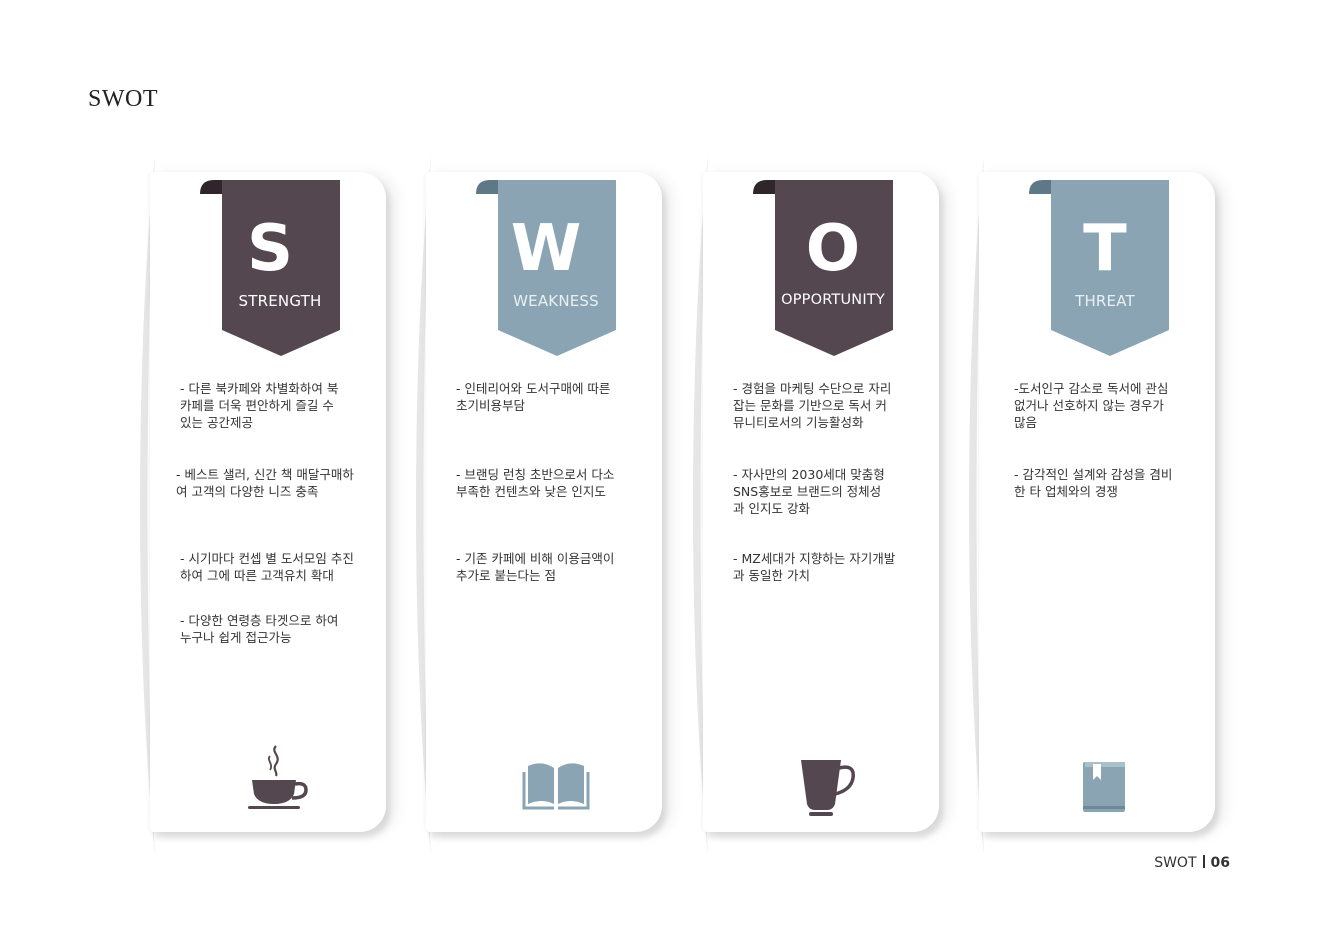 This screenshot has width=1320, height=933. I want to click on teacup-icon, so click(828, 788).